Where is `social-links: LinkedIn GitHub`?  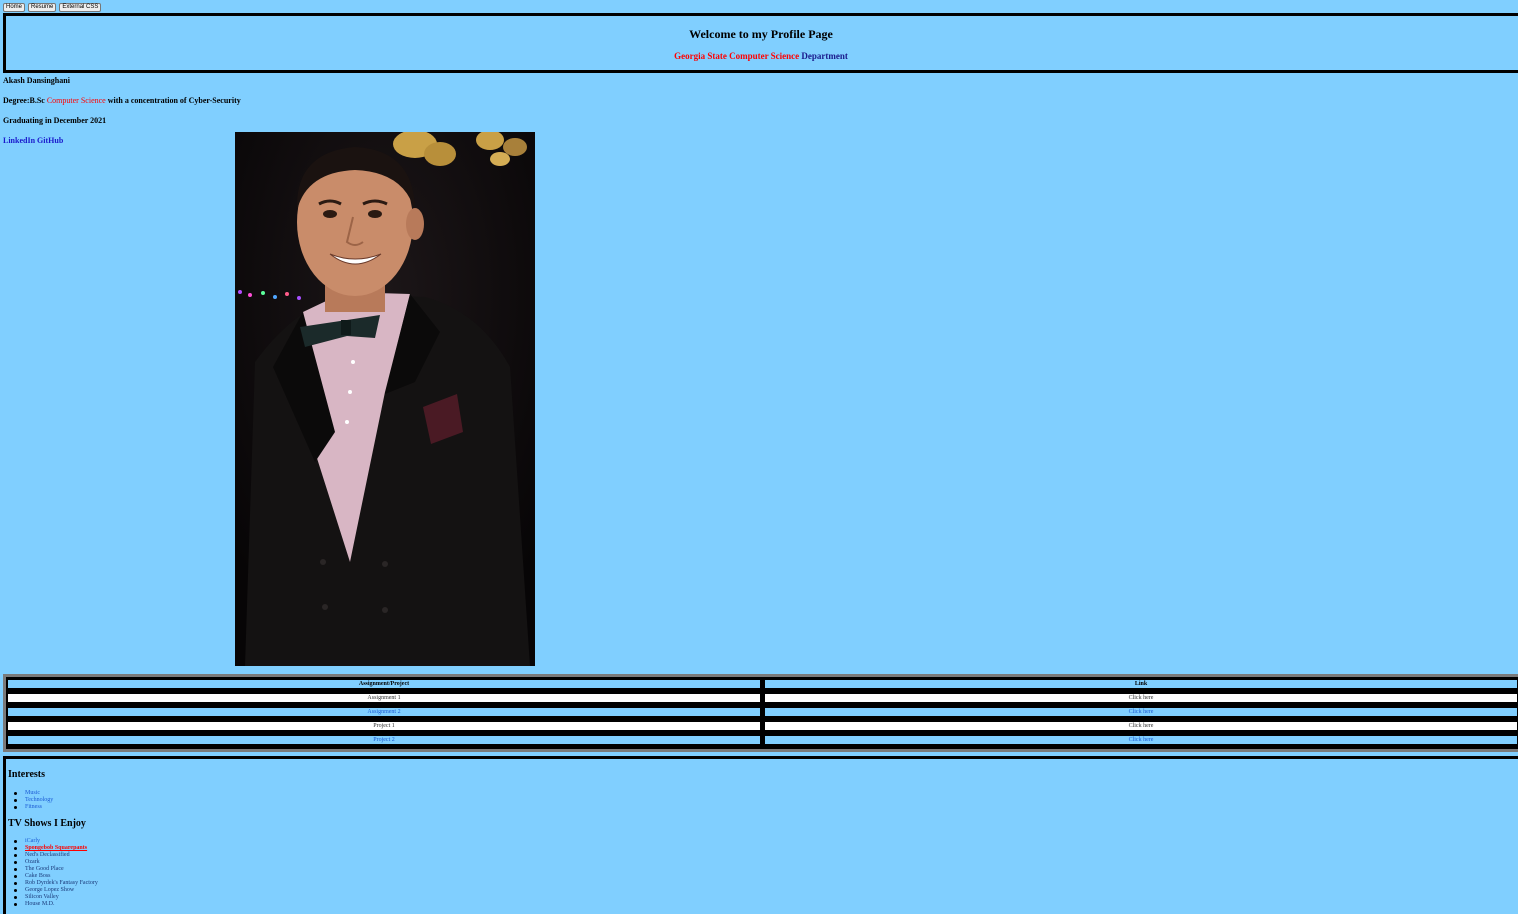
social-links: LinkedIn GitHub is located at coordinates (33, 140).